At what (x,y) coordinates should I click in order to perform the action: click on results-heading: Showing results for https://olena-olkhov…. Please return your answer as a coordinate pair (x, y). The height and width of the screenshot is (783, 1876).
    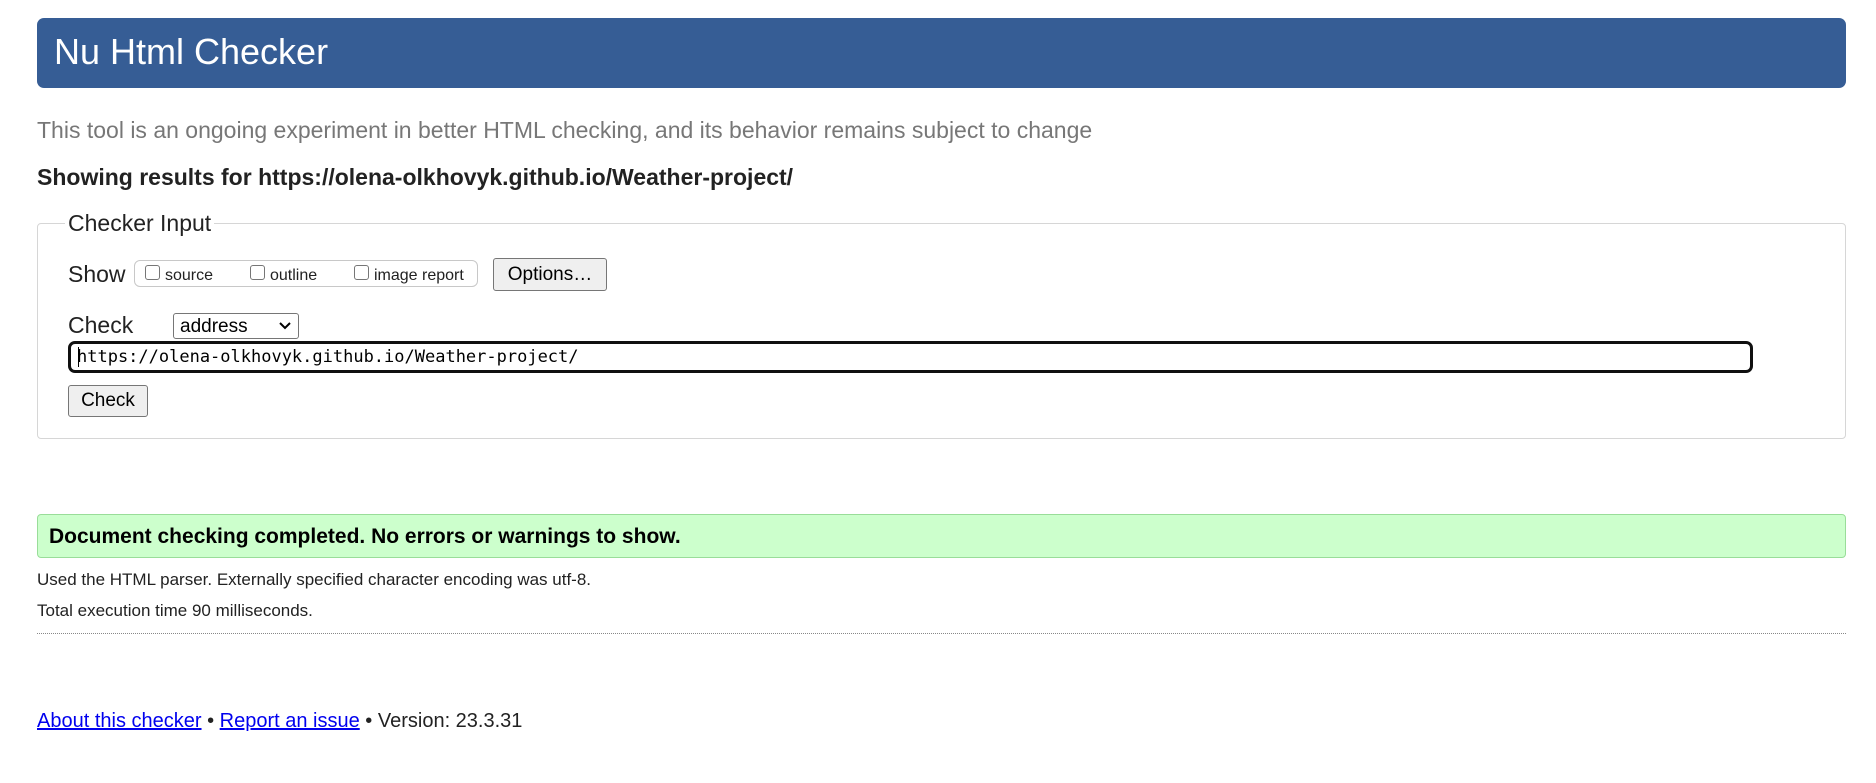
    Looking at the image, I should click on (415, 177).